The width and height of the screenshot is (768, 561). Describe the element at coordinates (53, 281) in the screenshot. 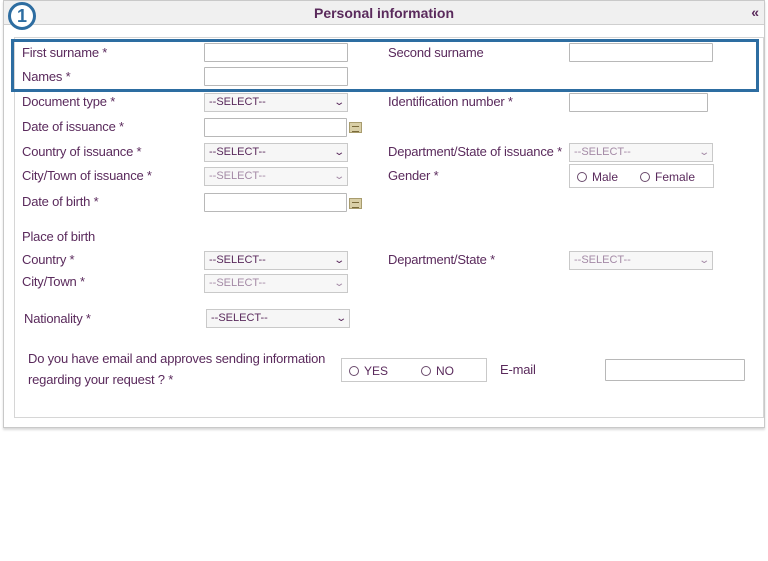

I see `birth-city-label: City/Town *` at that location.